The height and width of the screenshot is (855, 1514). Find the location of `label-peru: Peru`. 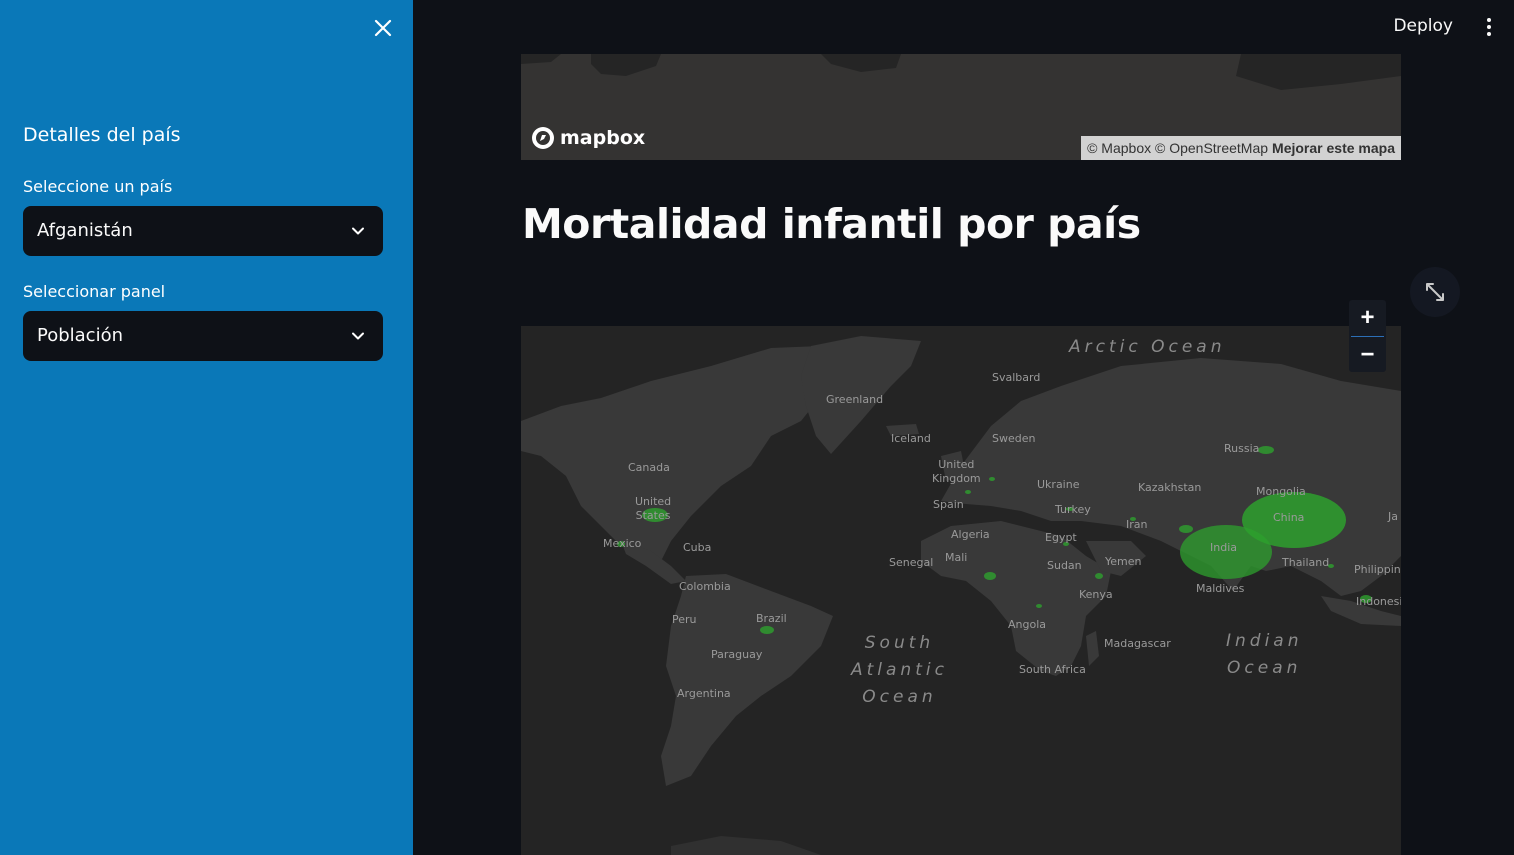

label-peru: Peru is located at coordinates (684, 619).